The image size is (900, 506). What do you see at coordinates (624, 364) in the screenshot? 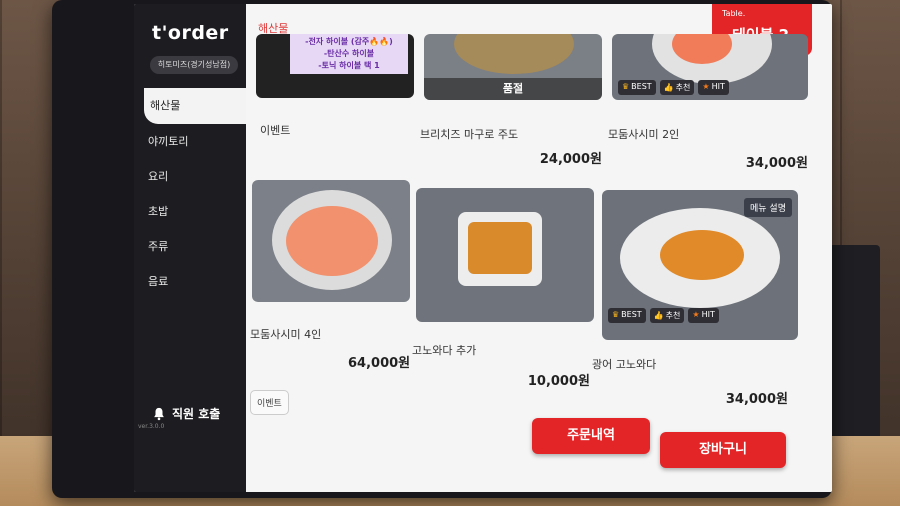
I see `menu-name: 광어 고노와다` at bounding box center [624, 364].